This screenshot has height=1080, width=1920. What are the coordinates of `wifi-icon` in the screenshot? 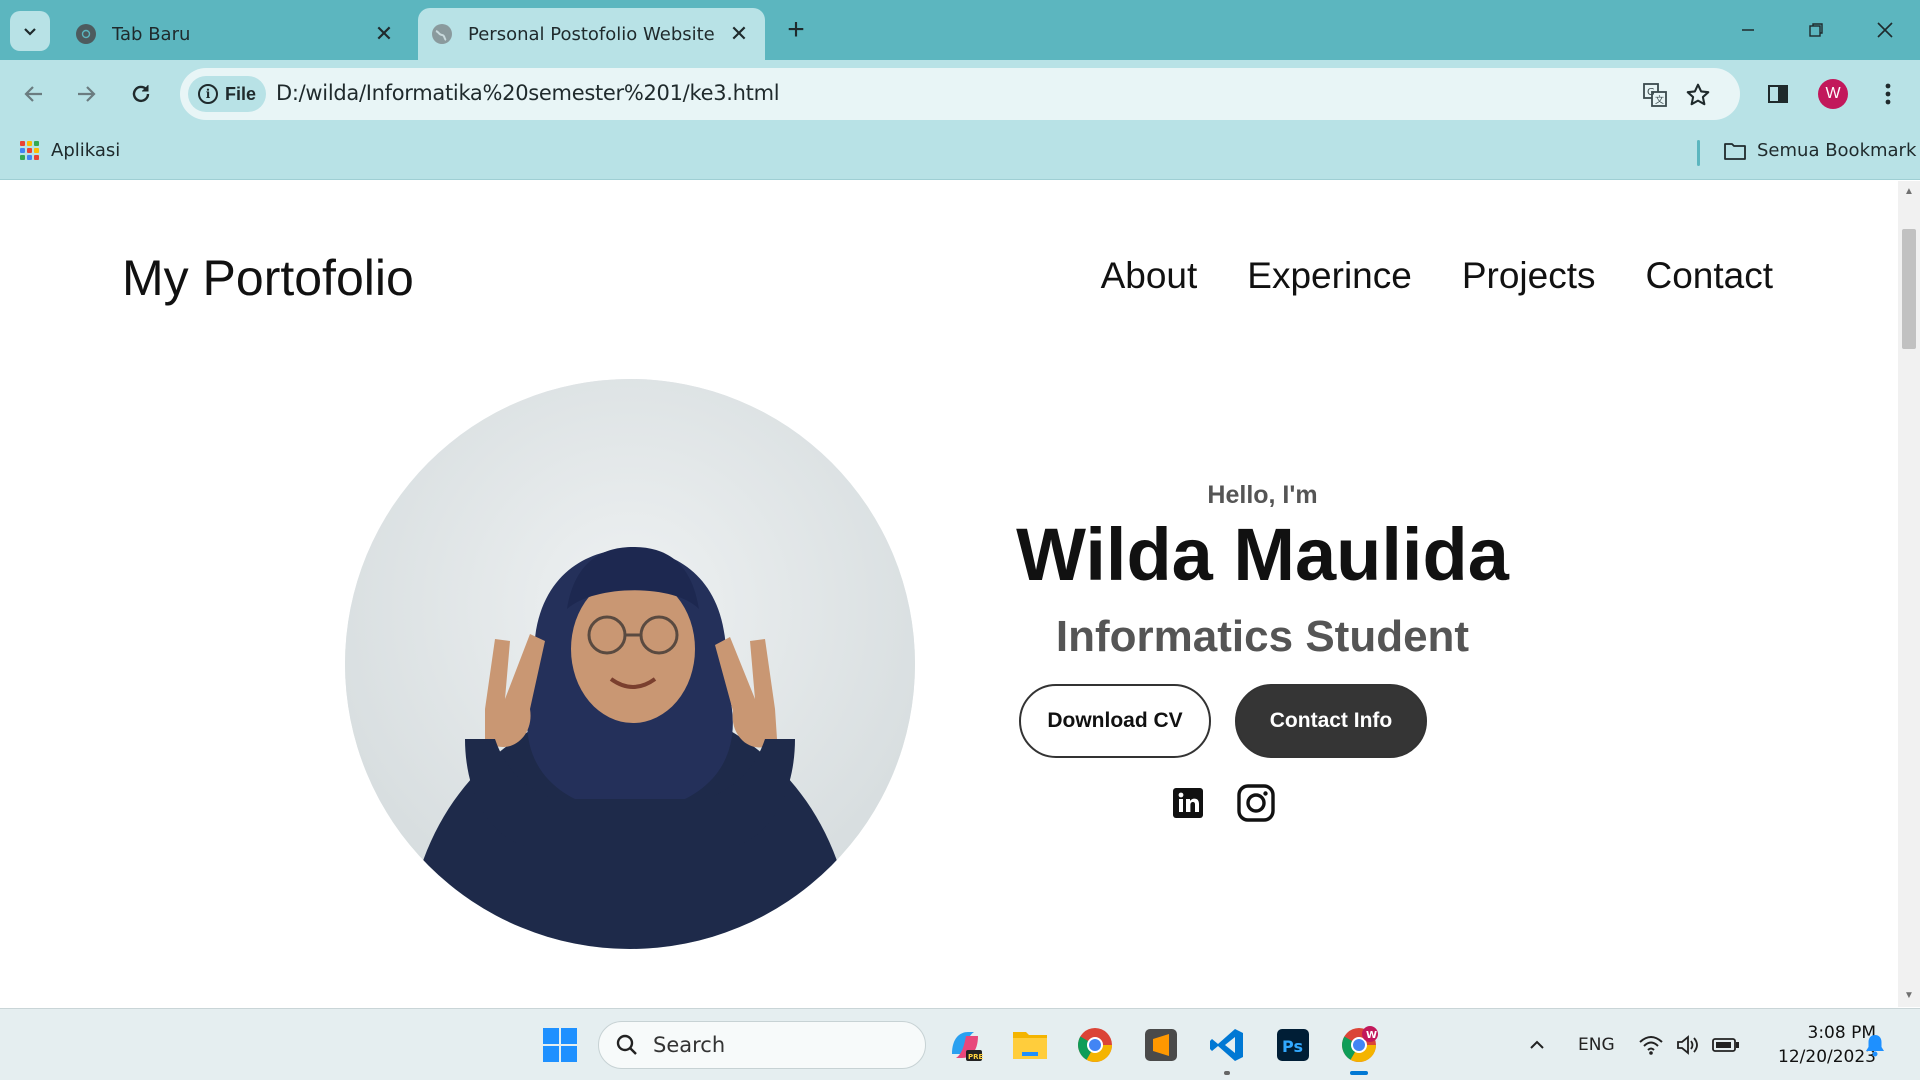 It's located at (1651, 1045).